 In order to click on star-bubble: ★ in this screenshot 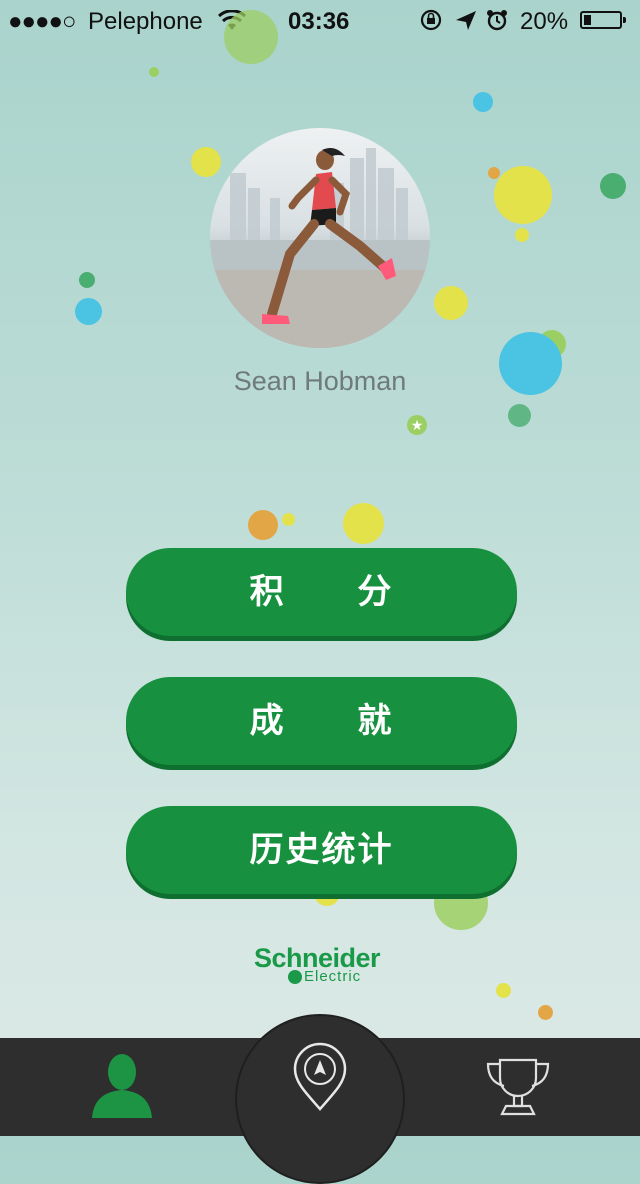, I will do `click(417, 425)`.